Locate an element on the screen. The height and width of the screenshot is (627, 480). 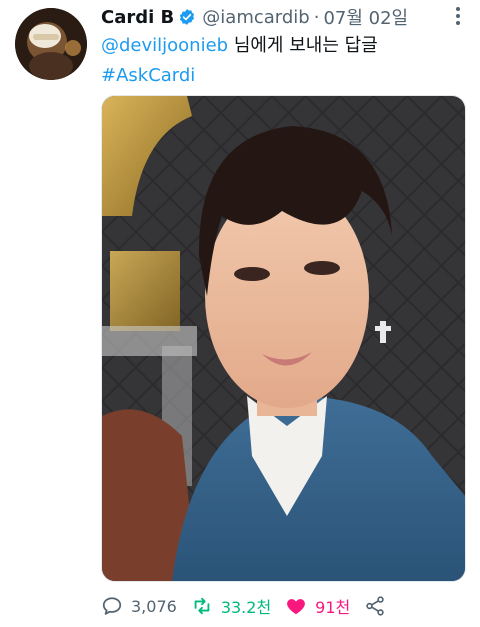
like-button: 91천 is located at coordinates (317, 606).